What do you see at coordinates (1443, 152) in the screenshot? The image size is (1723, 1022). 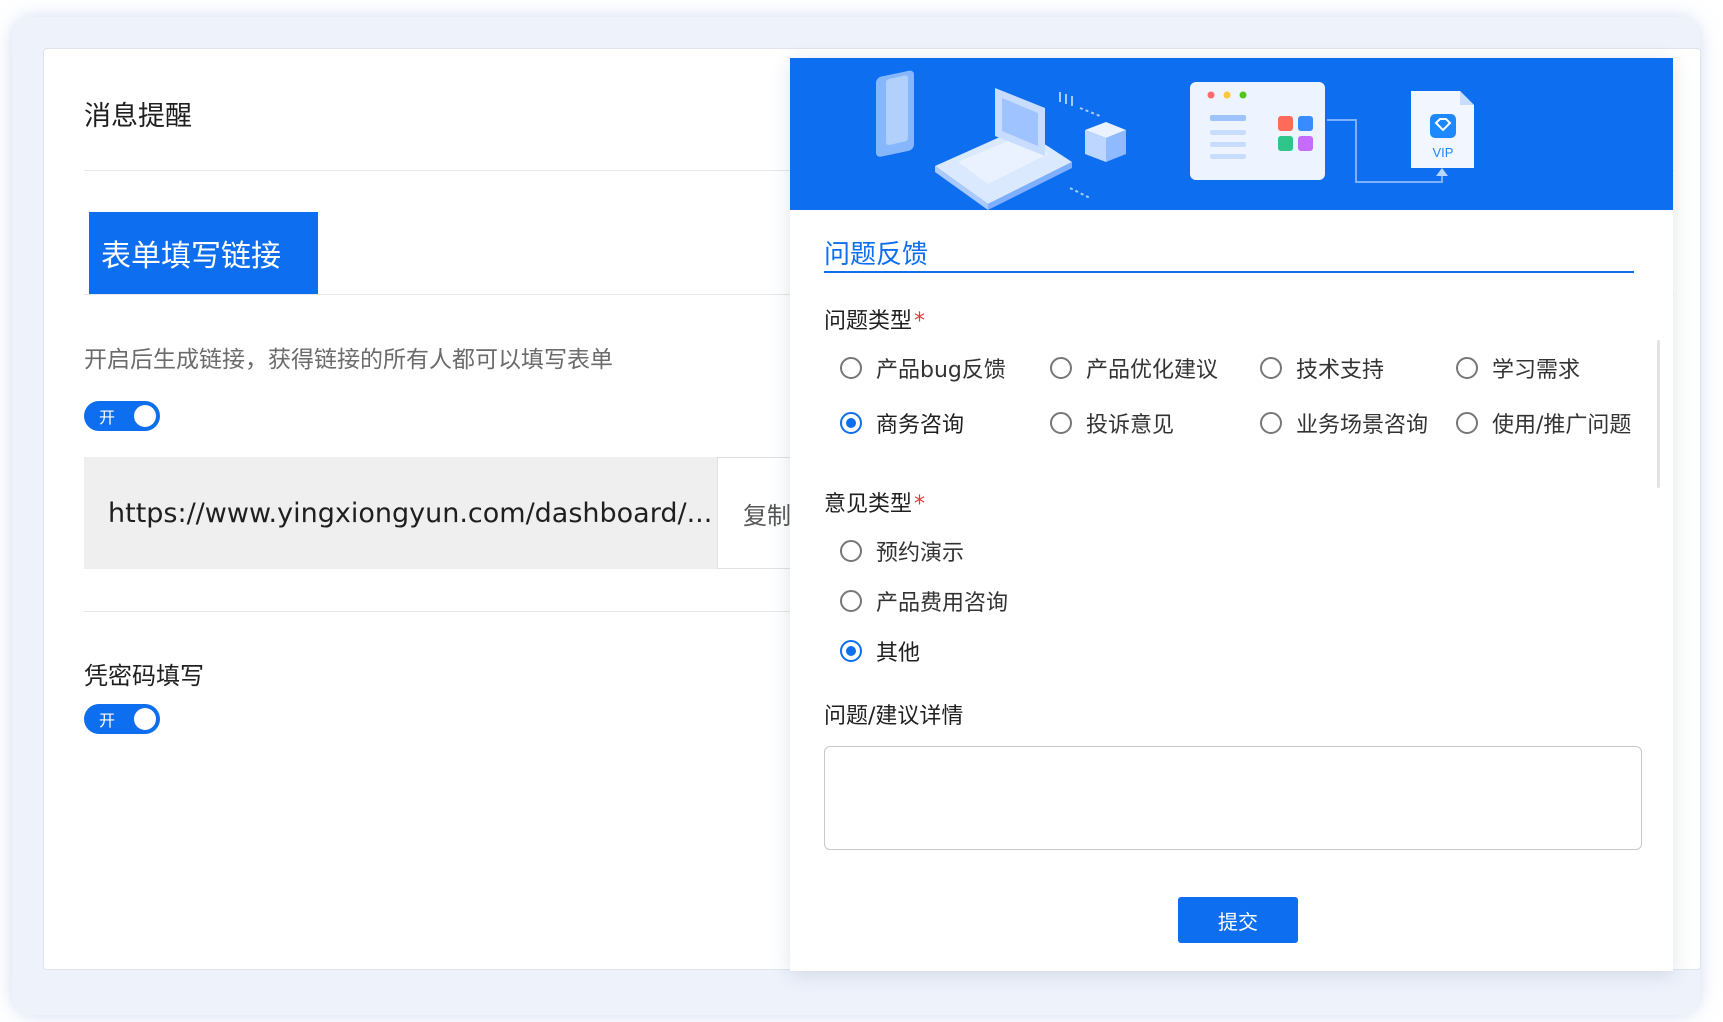 I see `vip-label: VIP` at bounding box center [1443, 152].